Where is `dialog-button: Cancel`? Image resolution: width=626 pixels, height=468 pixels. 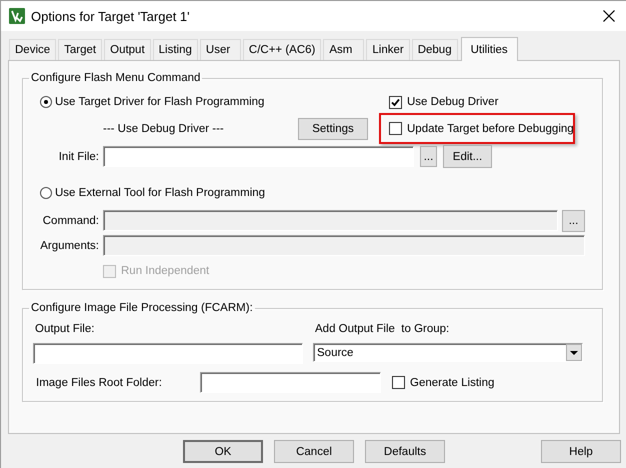
dialog-button: Cancel is located at coordinates (314, 451).